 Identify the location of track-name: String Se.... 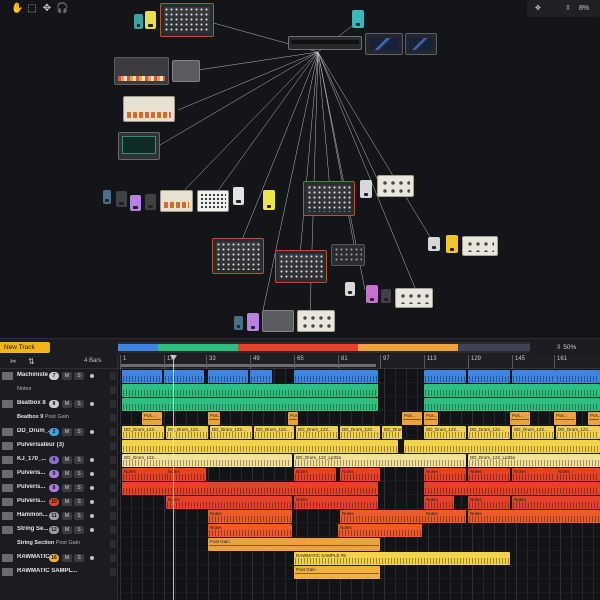
(34, 529).